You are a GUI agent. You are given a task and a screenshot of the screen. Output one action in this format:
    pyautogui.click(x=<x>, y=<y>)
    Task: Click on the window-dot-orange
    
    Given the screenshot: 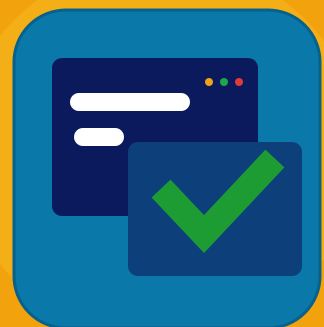 What is the action you would take?
    pyautogui.click(x=209, y=82)
    